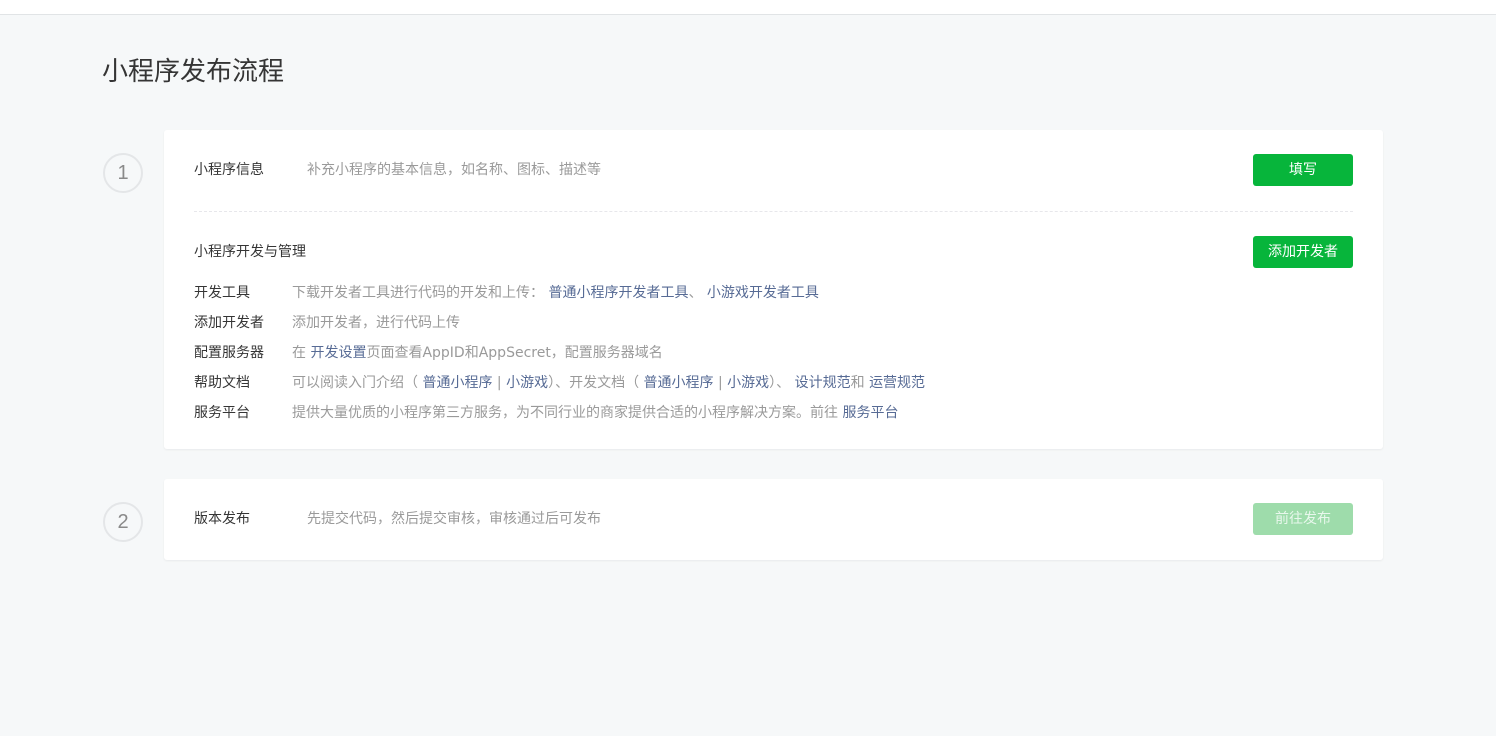 The width and height of the screenshot is (1496, 736). I want to click on dev-tools-description: 下载开发者工具进行代码的开发和上传：, so click(418, 293).